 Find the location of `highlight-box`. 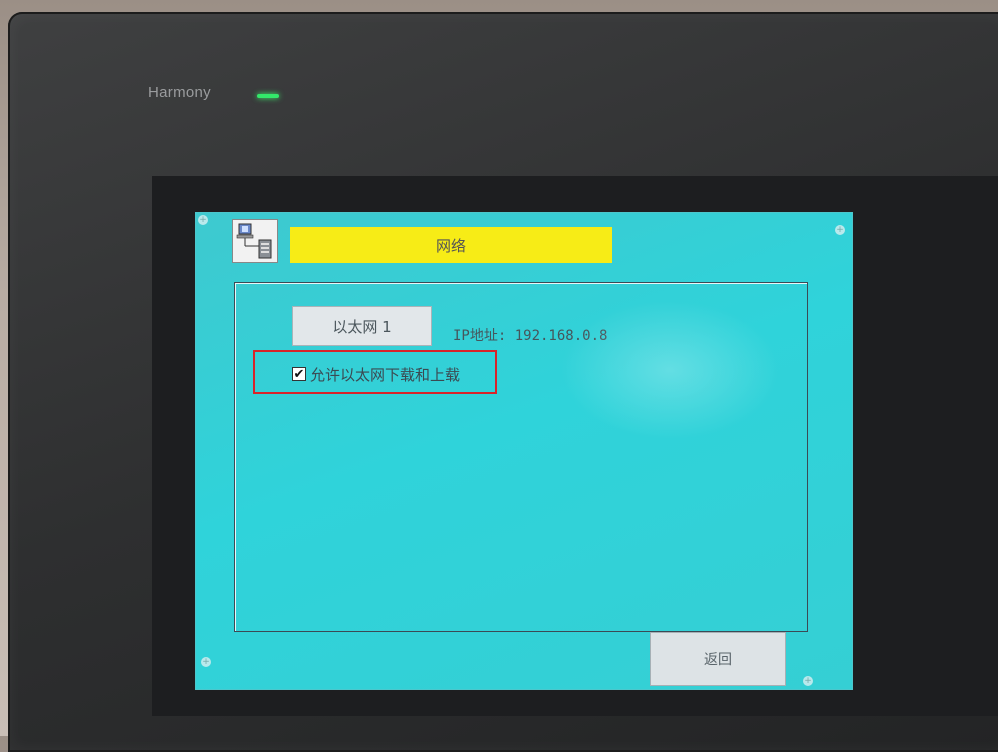

highlight-box is located at coordinates (375, 372).